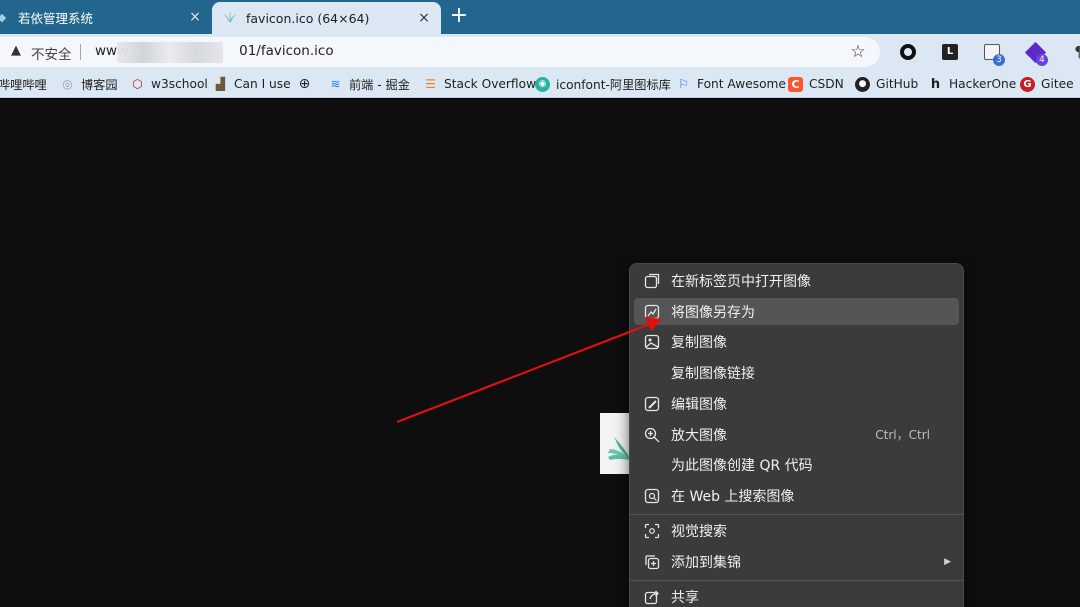  I want to click on bookmark-bilibili: 哔哩哔哩, so click(23, 84).